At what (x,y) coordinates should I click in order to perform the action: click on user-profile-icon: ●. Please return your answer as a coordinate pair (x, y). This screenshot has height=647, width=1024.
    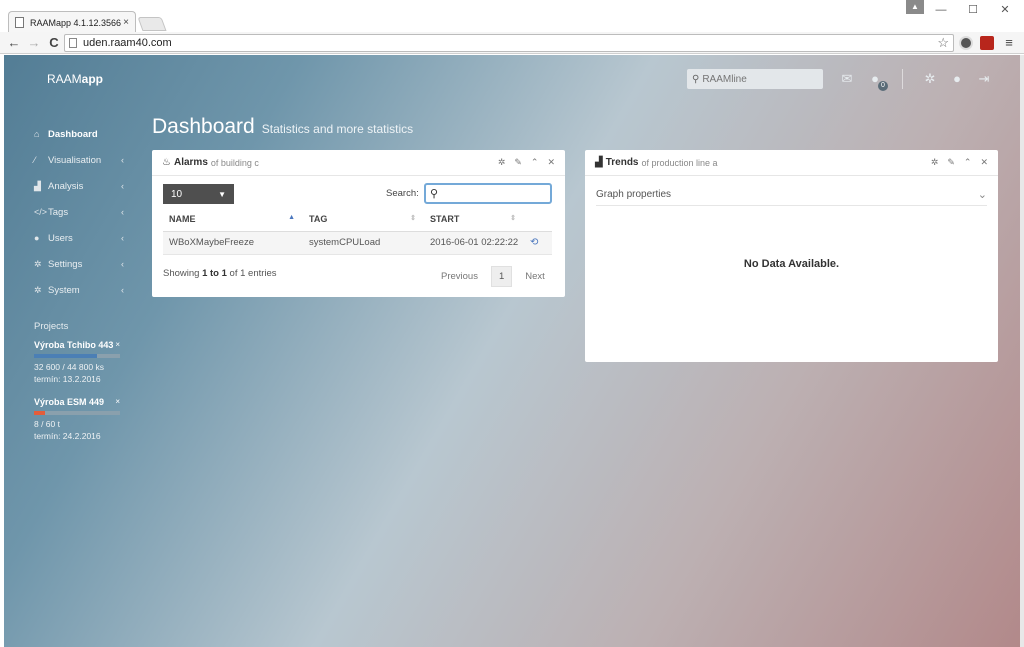
    Looking at the image, I should click on (957, 79).